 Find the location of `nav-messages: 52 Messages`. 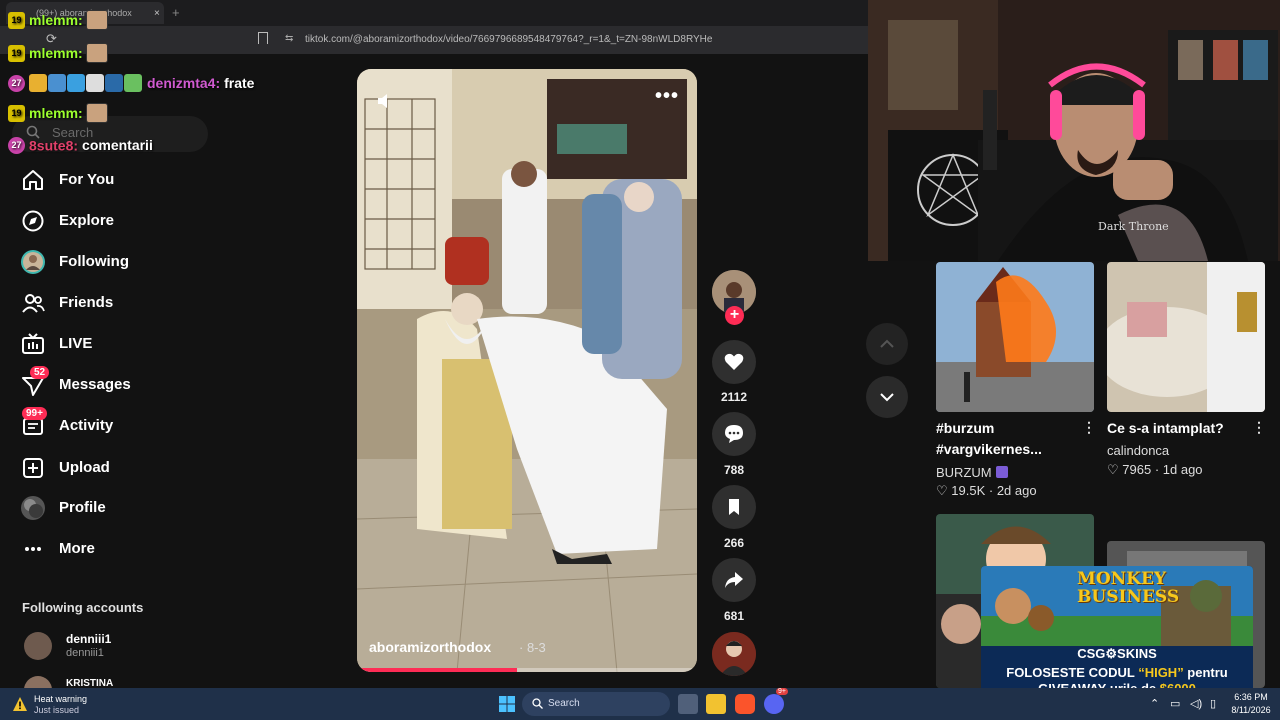

nav-messages: 52 Messages is located at coordinates (118, 384).